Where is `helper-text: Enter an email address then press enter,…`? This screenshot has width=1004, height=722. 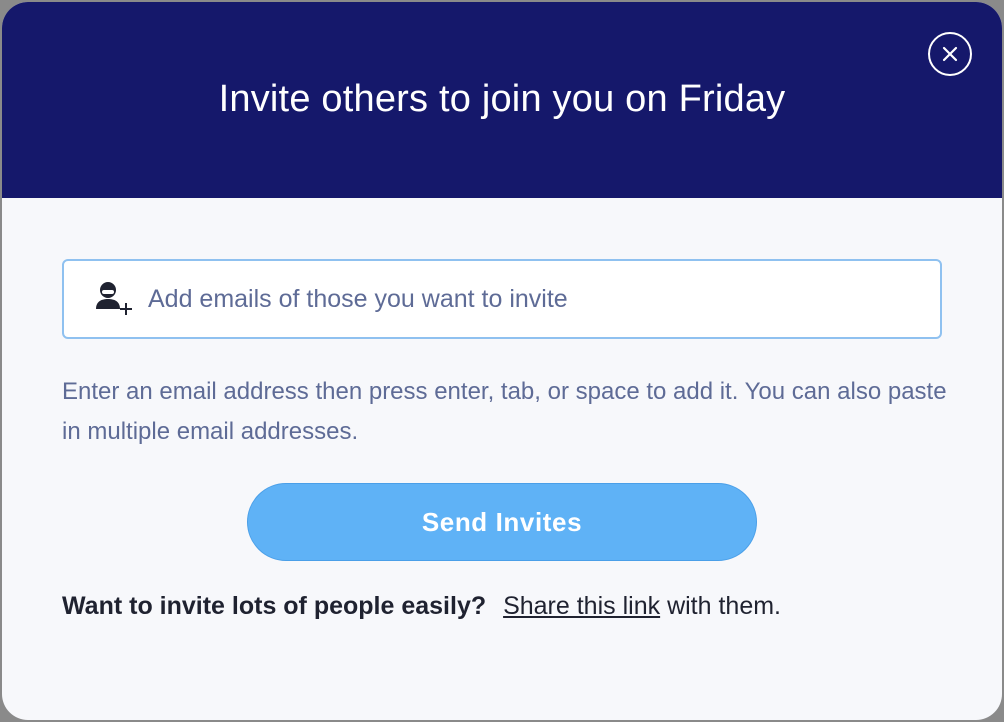
helper-text: Enter an email address then press enter,… is located at coordinates (504, 411).